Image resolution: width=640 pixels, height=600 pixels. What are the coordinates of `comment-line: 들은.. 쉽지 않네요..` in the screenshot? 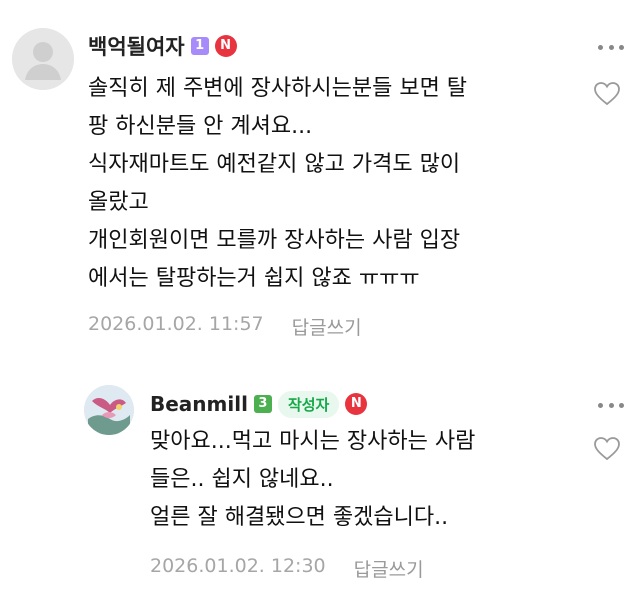 It's located at (242, 479).